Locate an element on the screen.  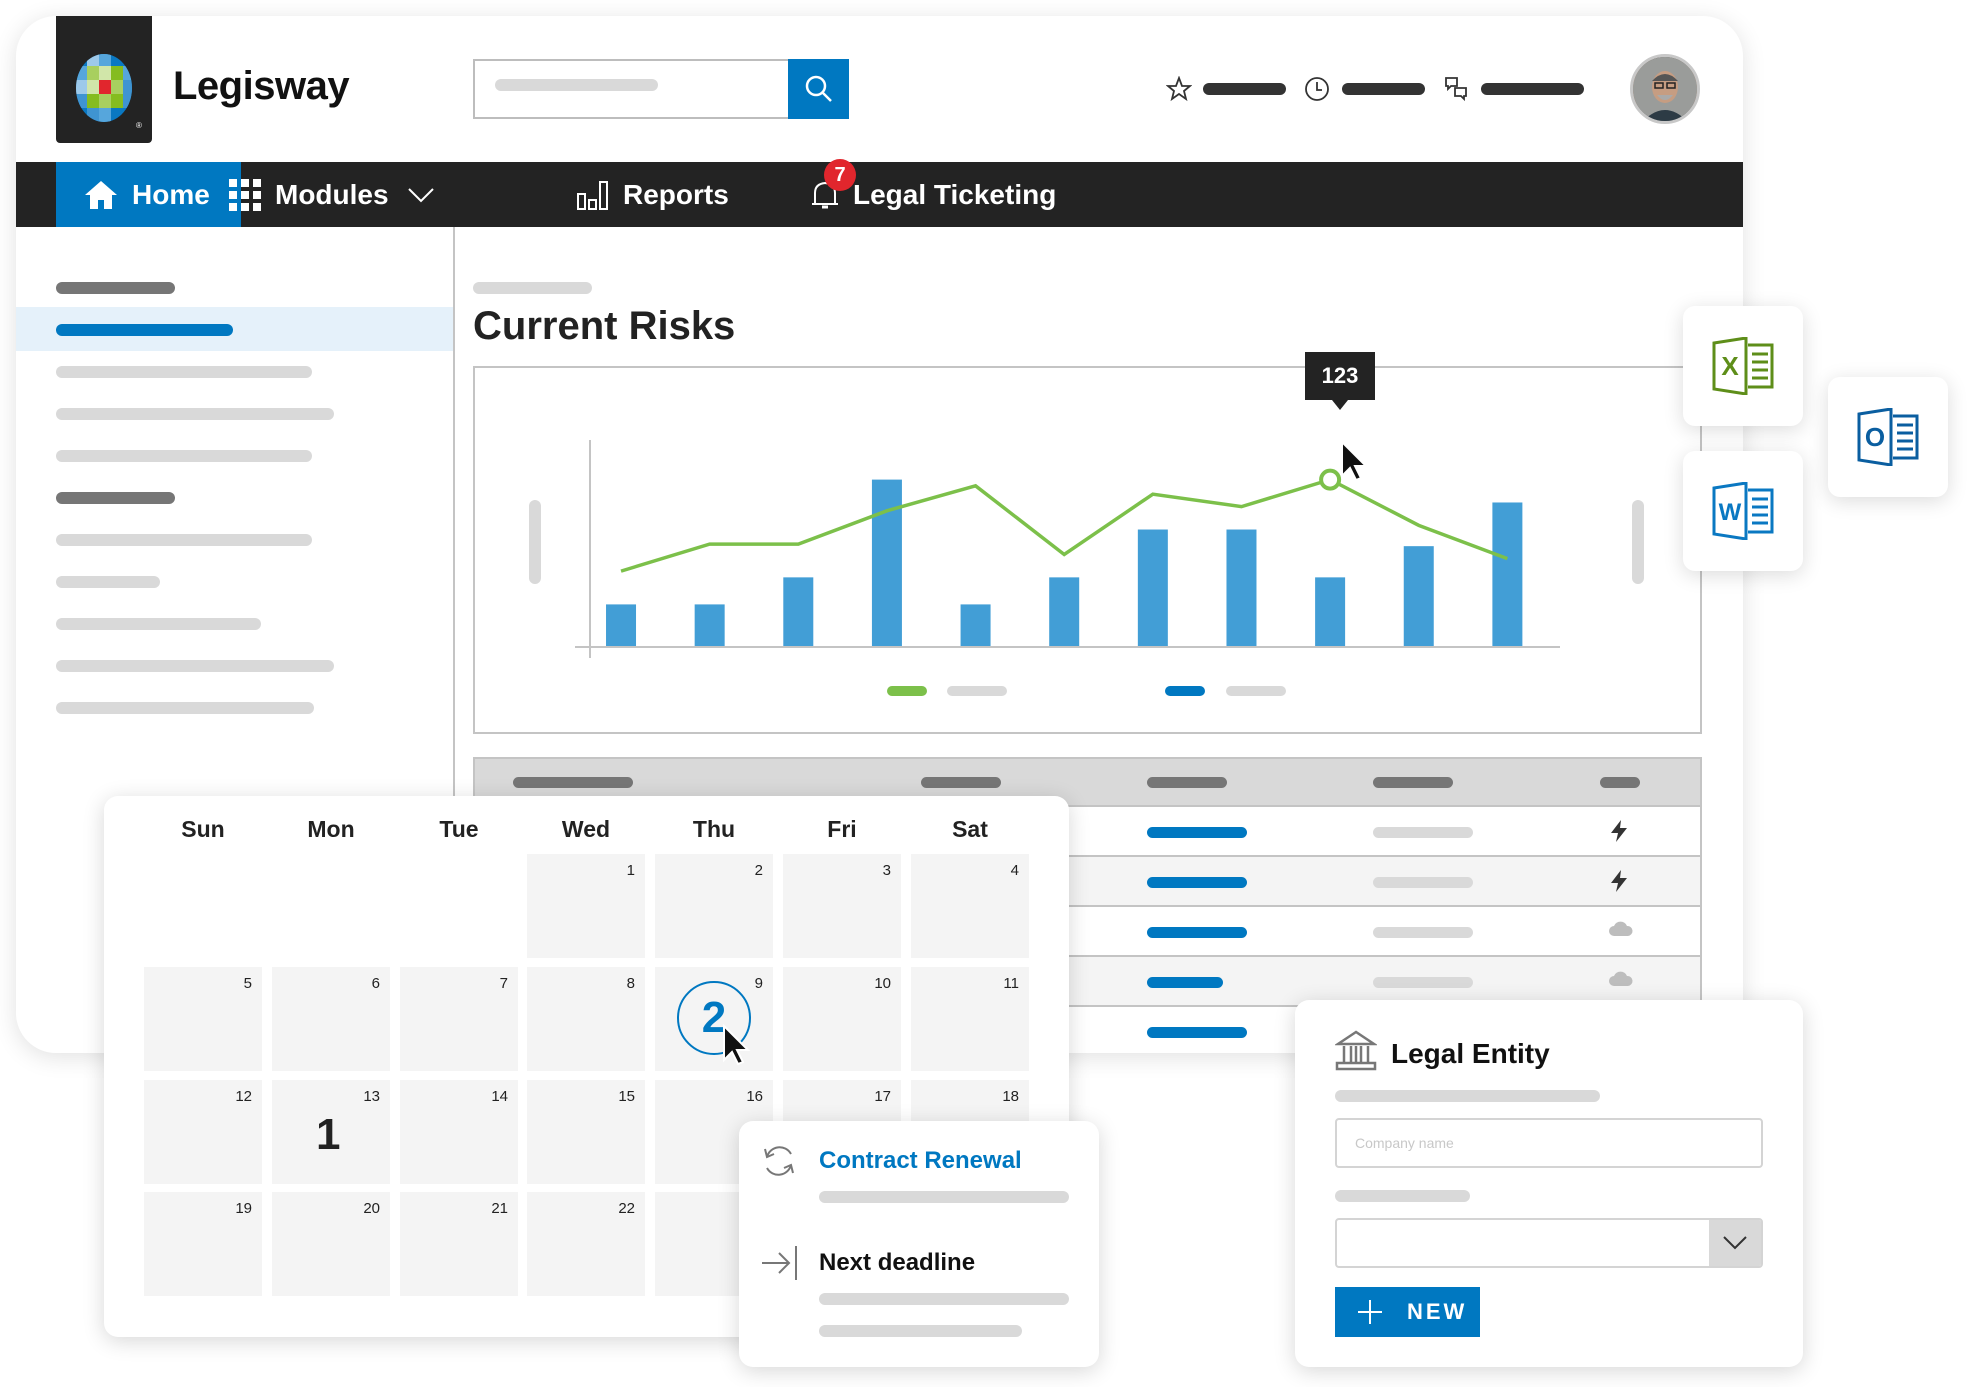
nav-reports: Reports is located at coordinates (653, 194).